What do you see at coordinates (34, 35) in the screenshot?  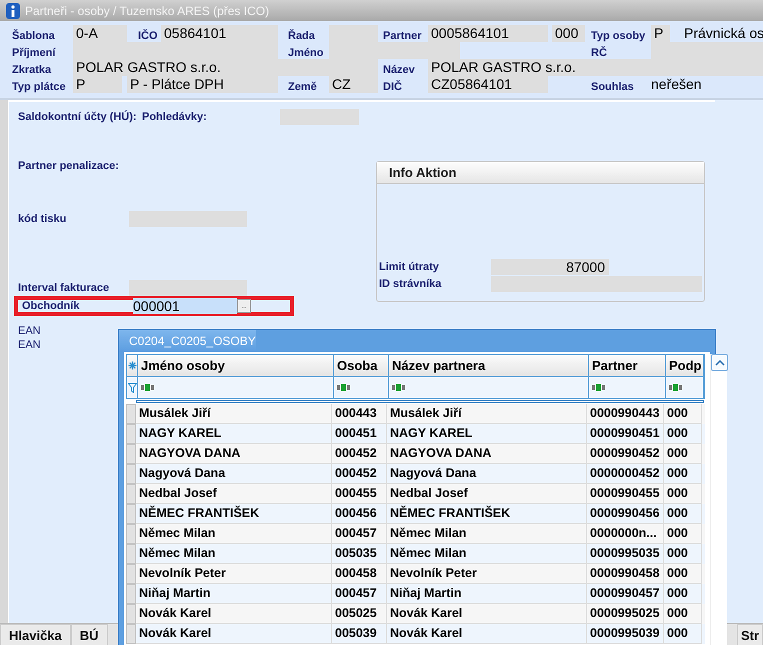 I see `field-label: Šablona` at bounding box center [34, 35].